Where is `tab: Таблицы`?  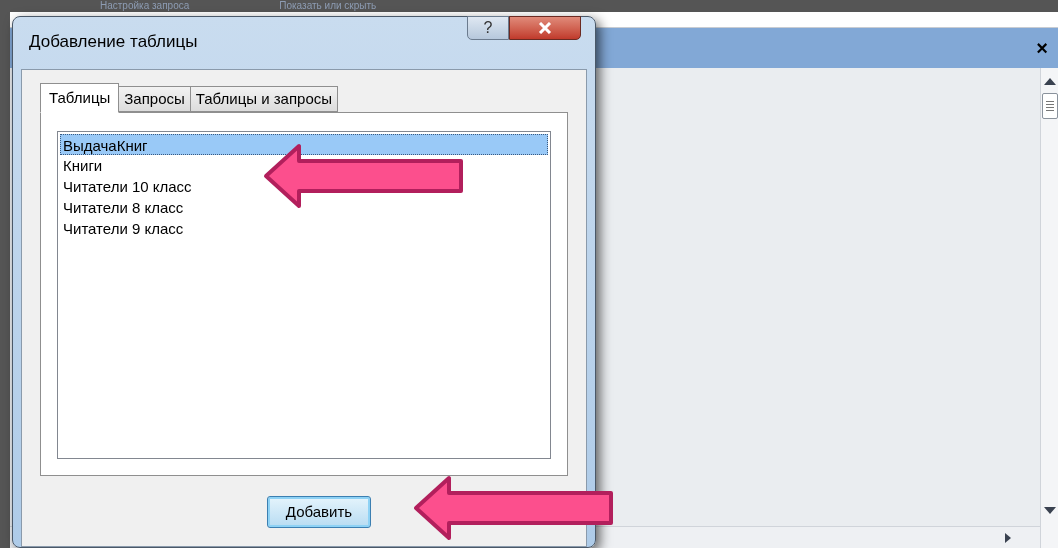 tab: Таблицы is located at coordinates (80, 98).